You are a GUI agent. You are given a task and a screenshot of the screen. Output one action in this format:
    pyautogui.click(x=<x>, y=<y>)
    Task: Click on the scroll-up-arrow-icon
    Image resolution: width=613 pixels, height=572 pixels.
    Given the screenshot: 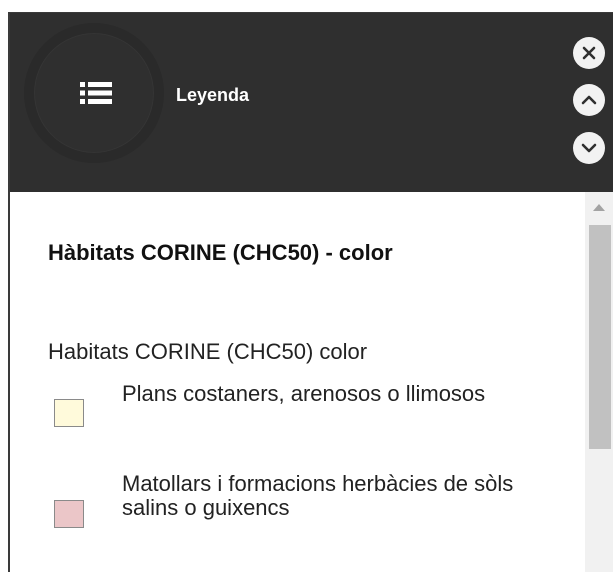 What is the action you would take?
    pyautogui.click(x=599, y=207)
    